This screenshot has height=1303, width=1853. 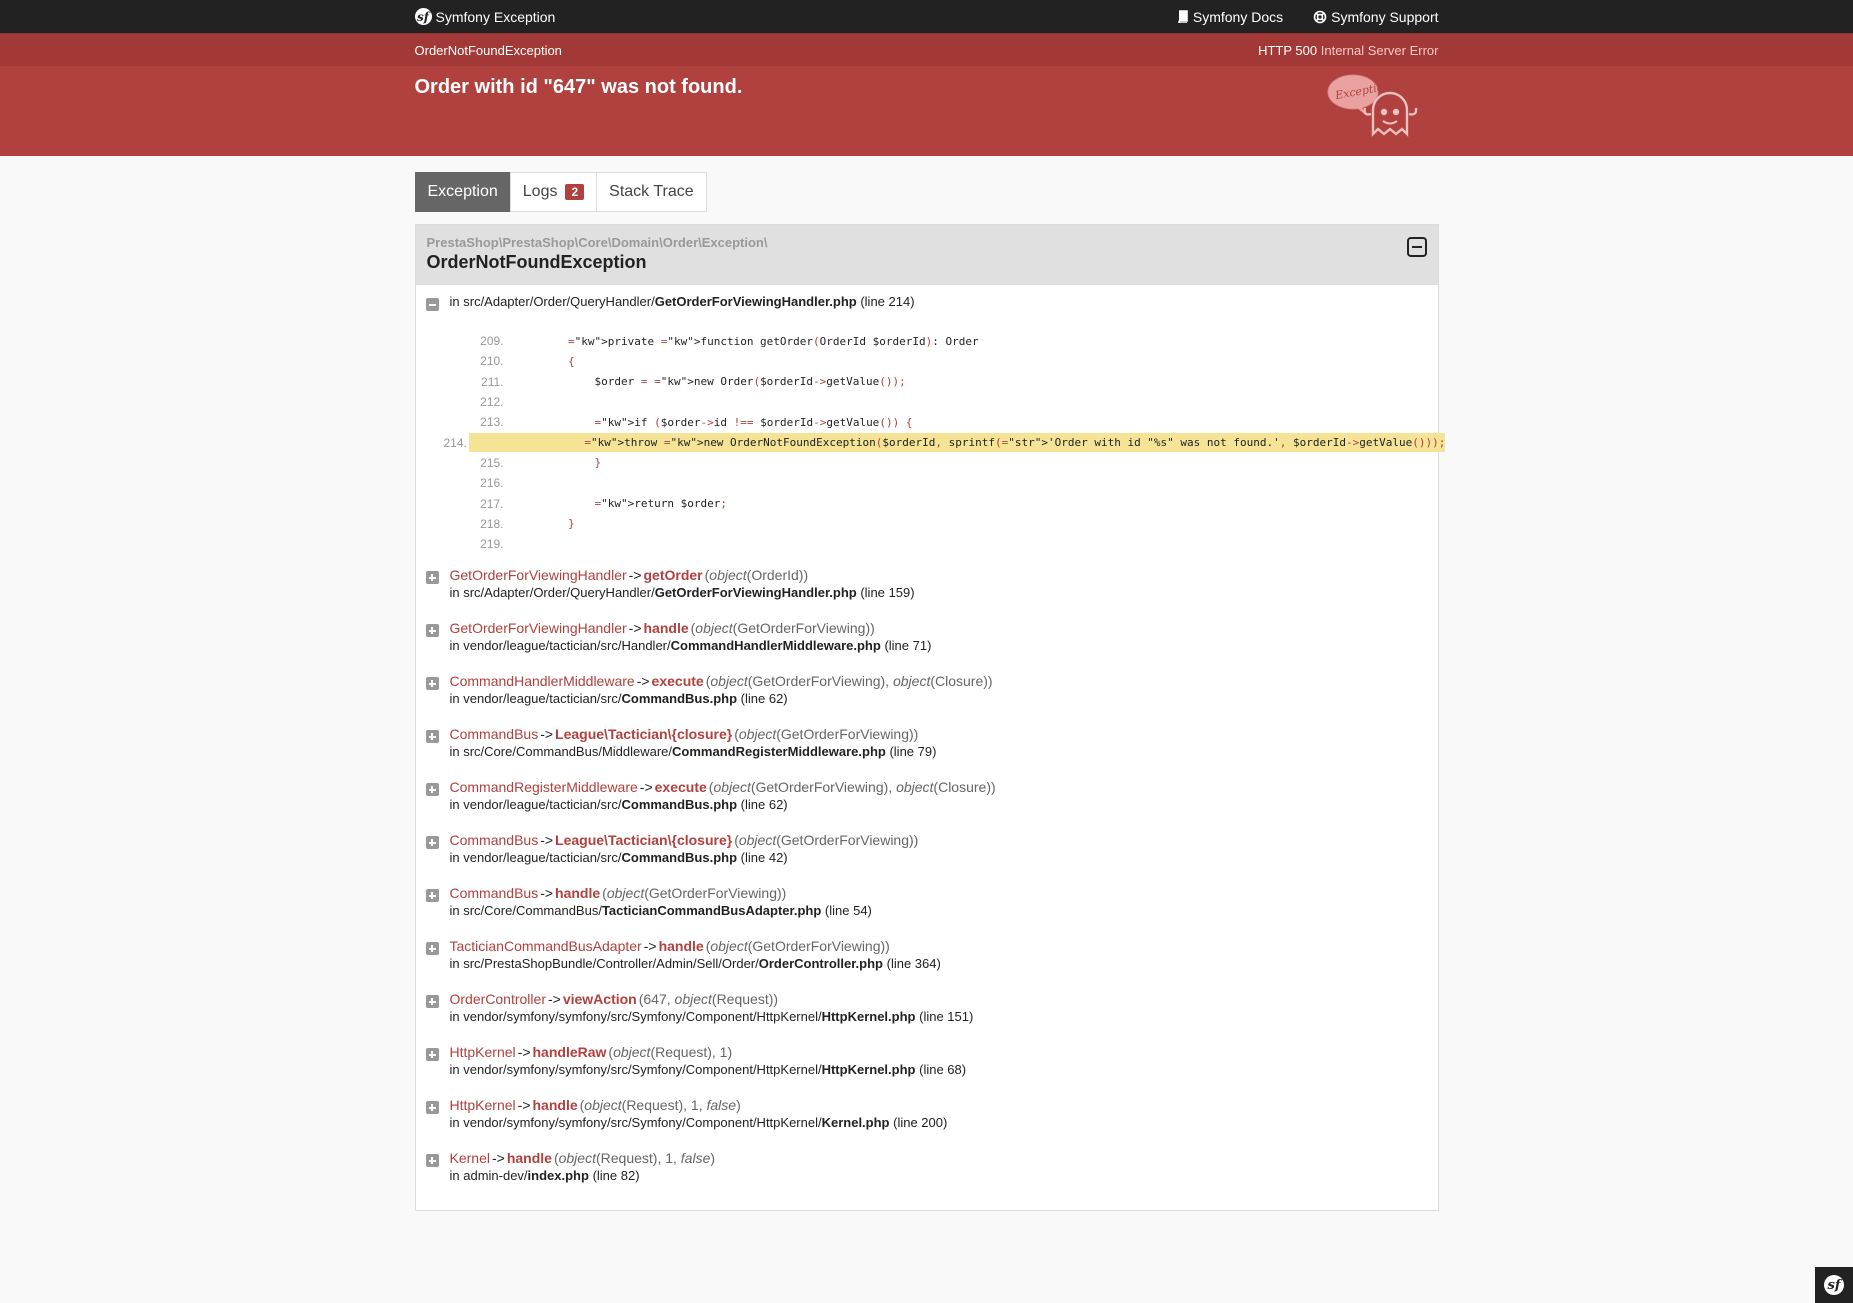 What do you see at coordinates (673, 575) in the screenshot?
I see `frame-method: getOrder` at bounding box center [673, 575].